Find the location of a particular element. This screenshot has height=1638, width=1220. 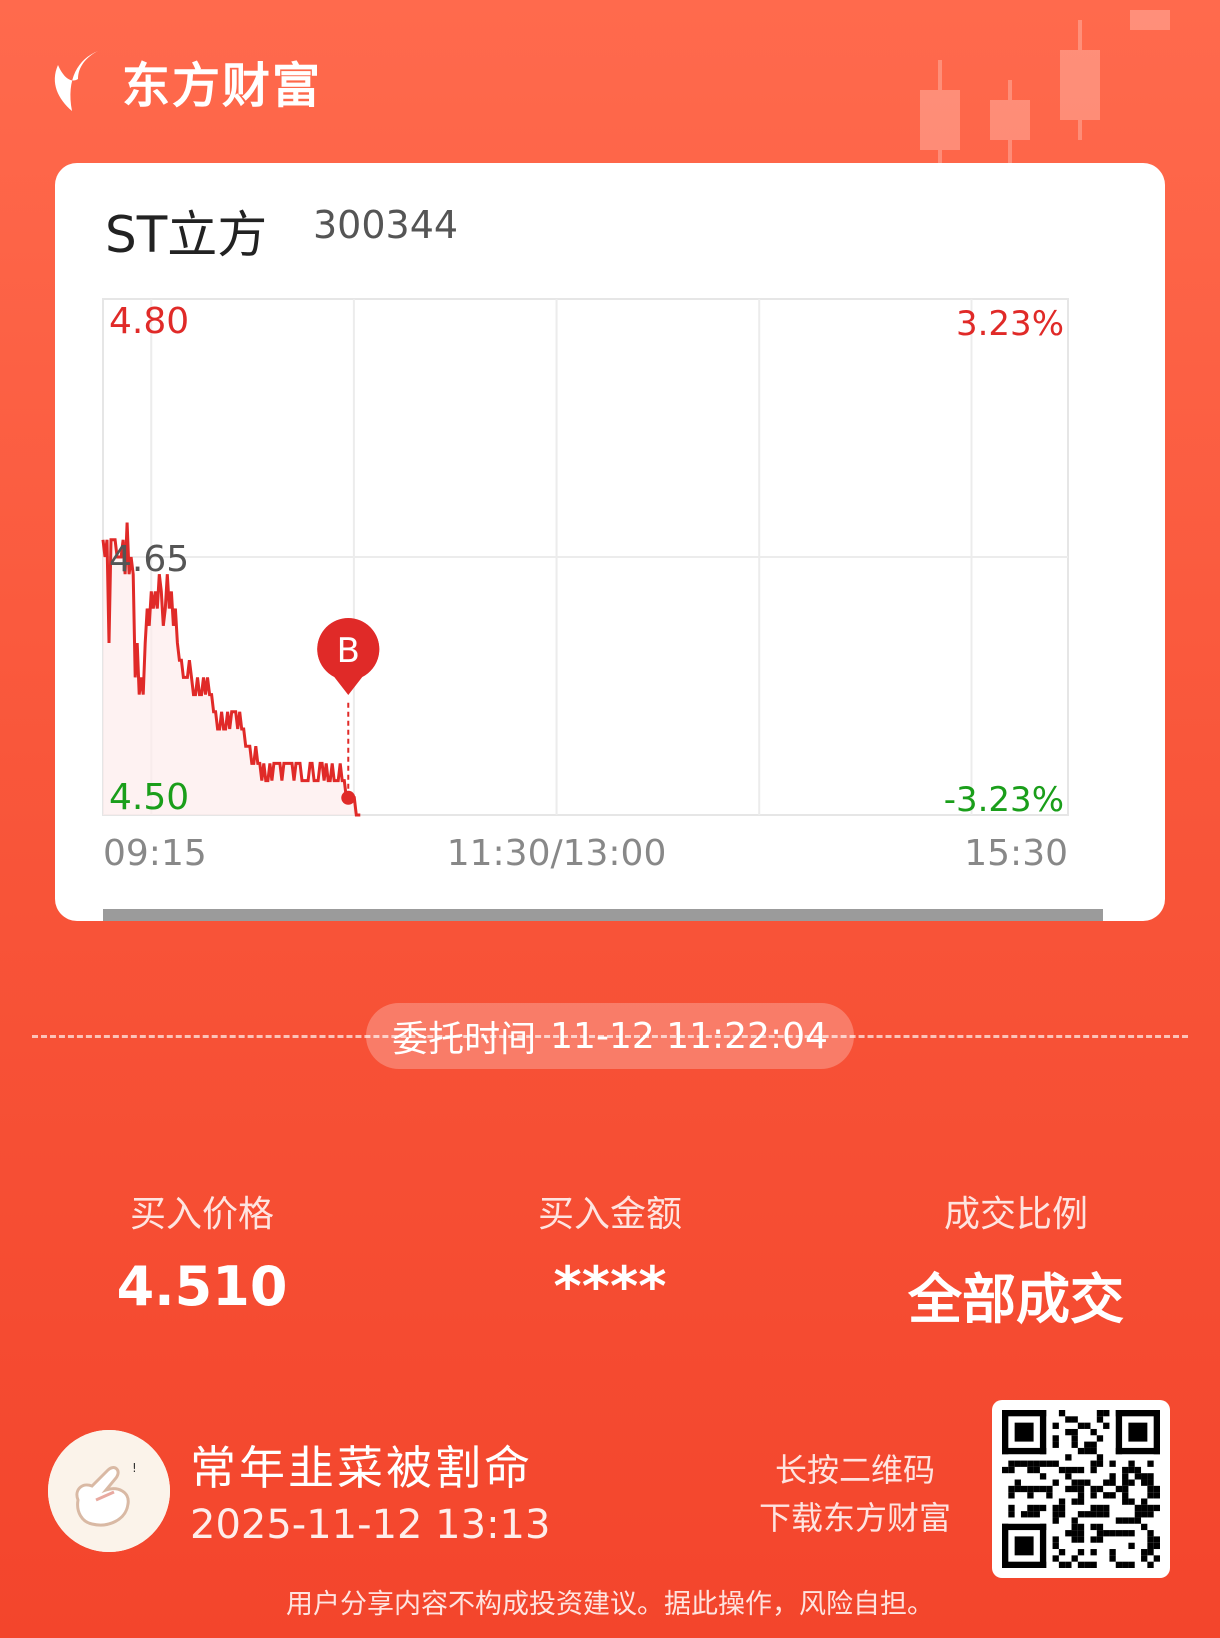

buy-marker-dot is located at coordinates (348, 797).